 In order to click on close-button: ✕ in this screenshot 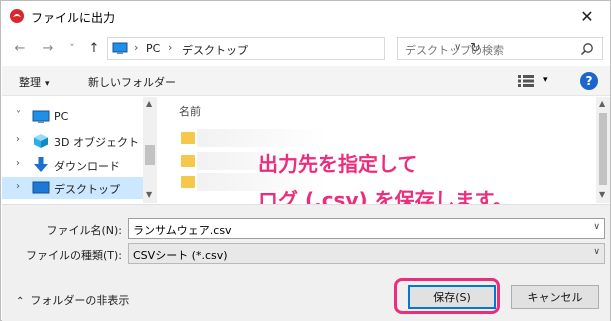, I will do `click(587, 16)`.